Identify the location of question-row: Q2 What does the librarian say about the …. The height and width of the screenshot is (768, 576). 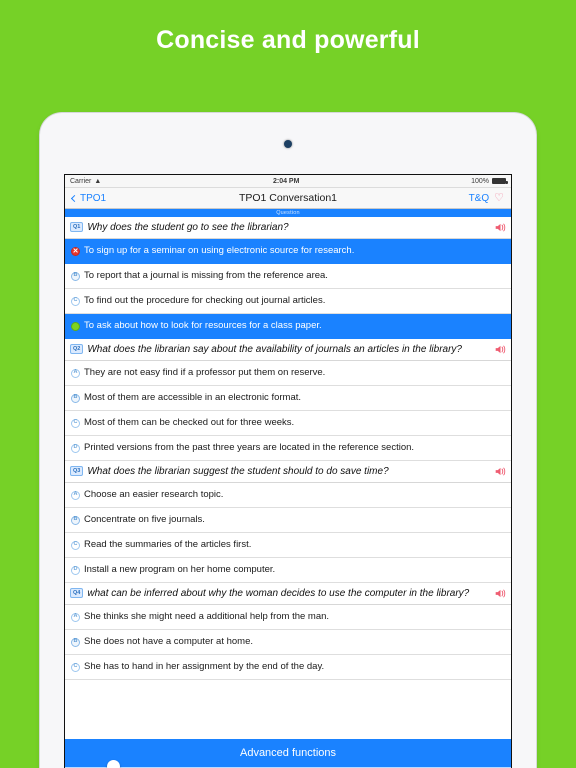
(288, 350).